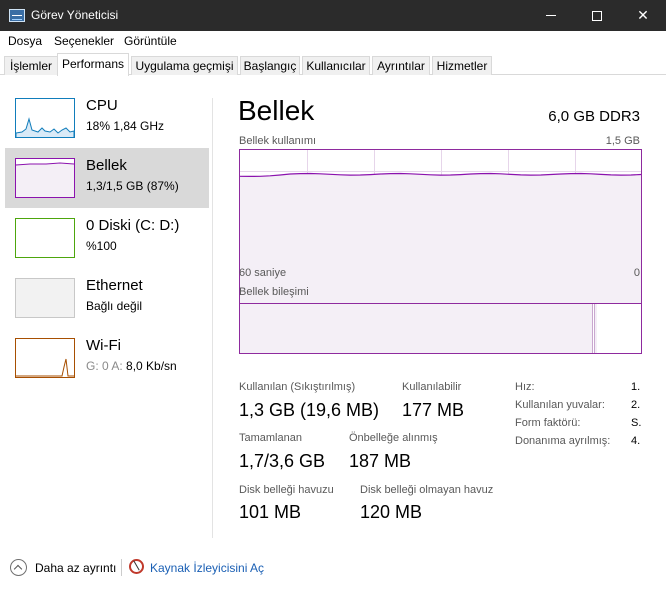 The image size is (666, 593). I want to click on menu-options: Seçenekler, so click(84, 41).